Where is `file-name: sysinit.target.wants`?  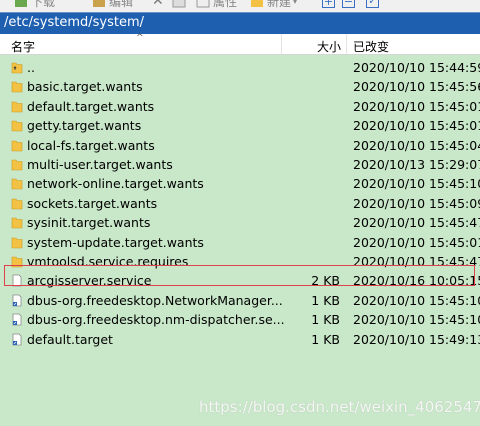 file-name: sysinit.target.wants is located at coordinates (89, 223).